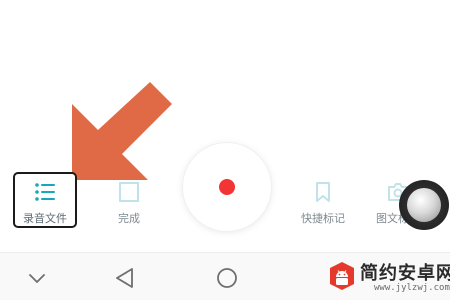  I want to click on quick-mark-button: 快捷标记, so click(323, 200).